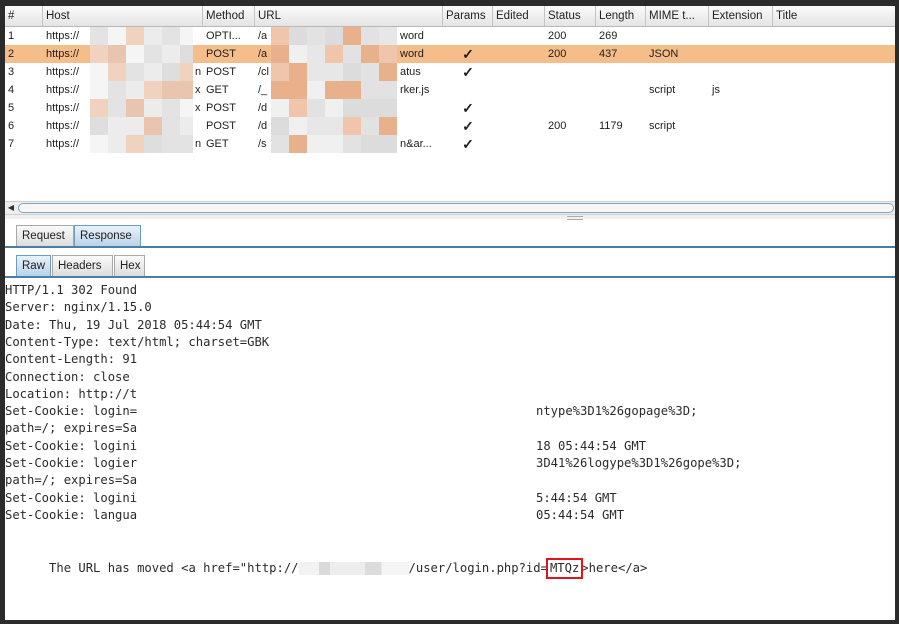  I want to click on response-line: Set-Cookie: logier, so click(71, 463).